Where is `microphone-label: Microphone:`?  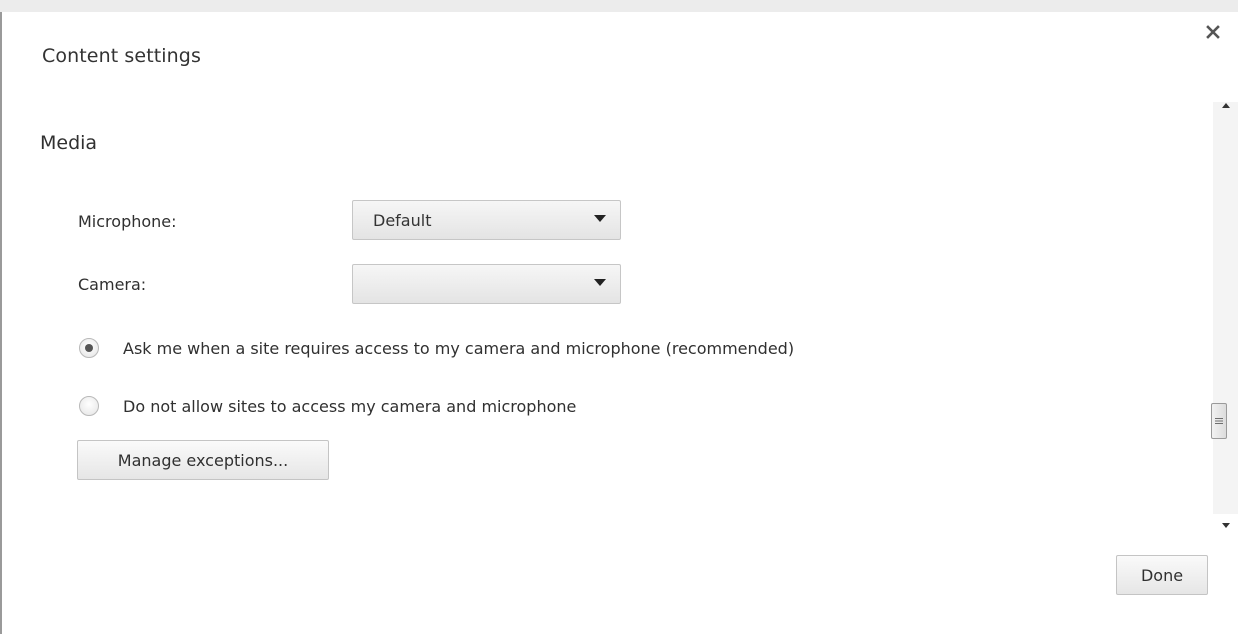
microphone-label: Microphone: is located at coordinates (127, 221).